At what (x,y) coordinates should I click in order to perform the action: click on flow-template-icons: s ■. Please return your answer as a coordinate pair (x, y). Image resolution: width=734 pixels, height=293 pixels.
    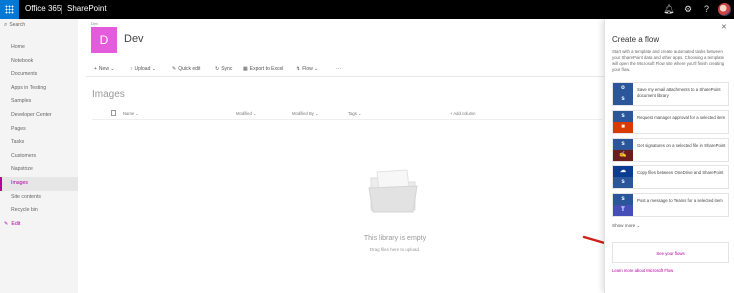
    Looking at the image, I should click on (623, 121).